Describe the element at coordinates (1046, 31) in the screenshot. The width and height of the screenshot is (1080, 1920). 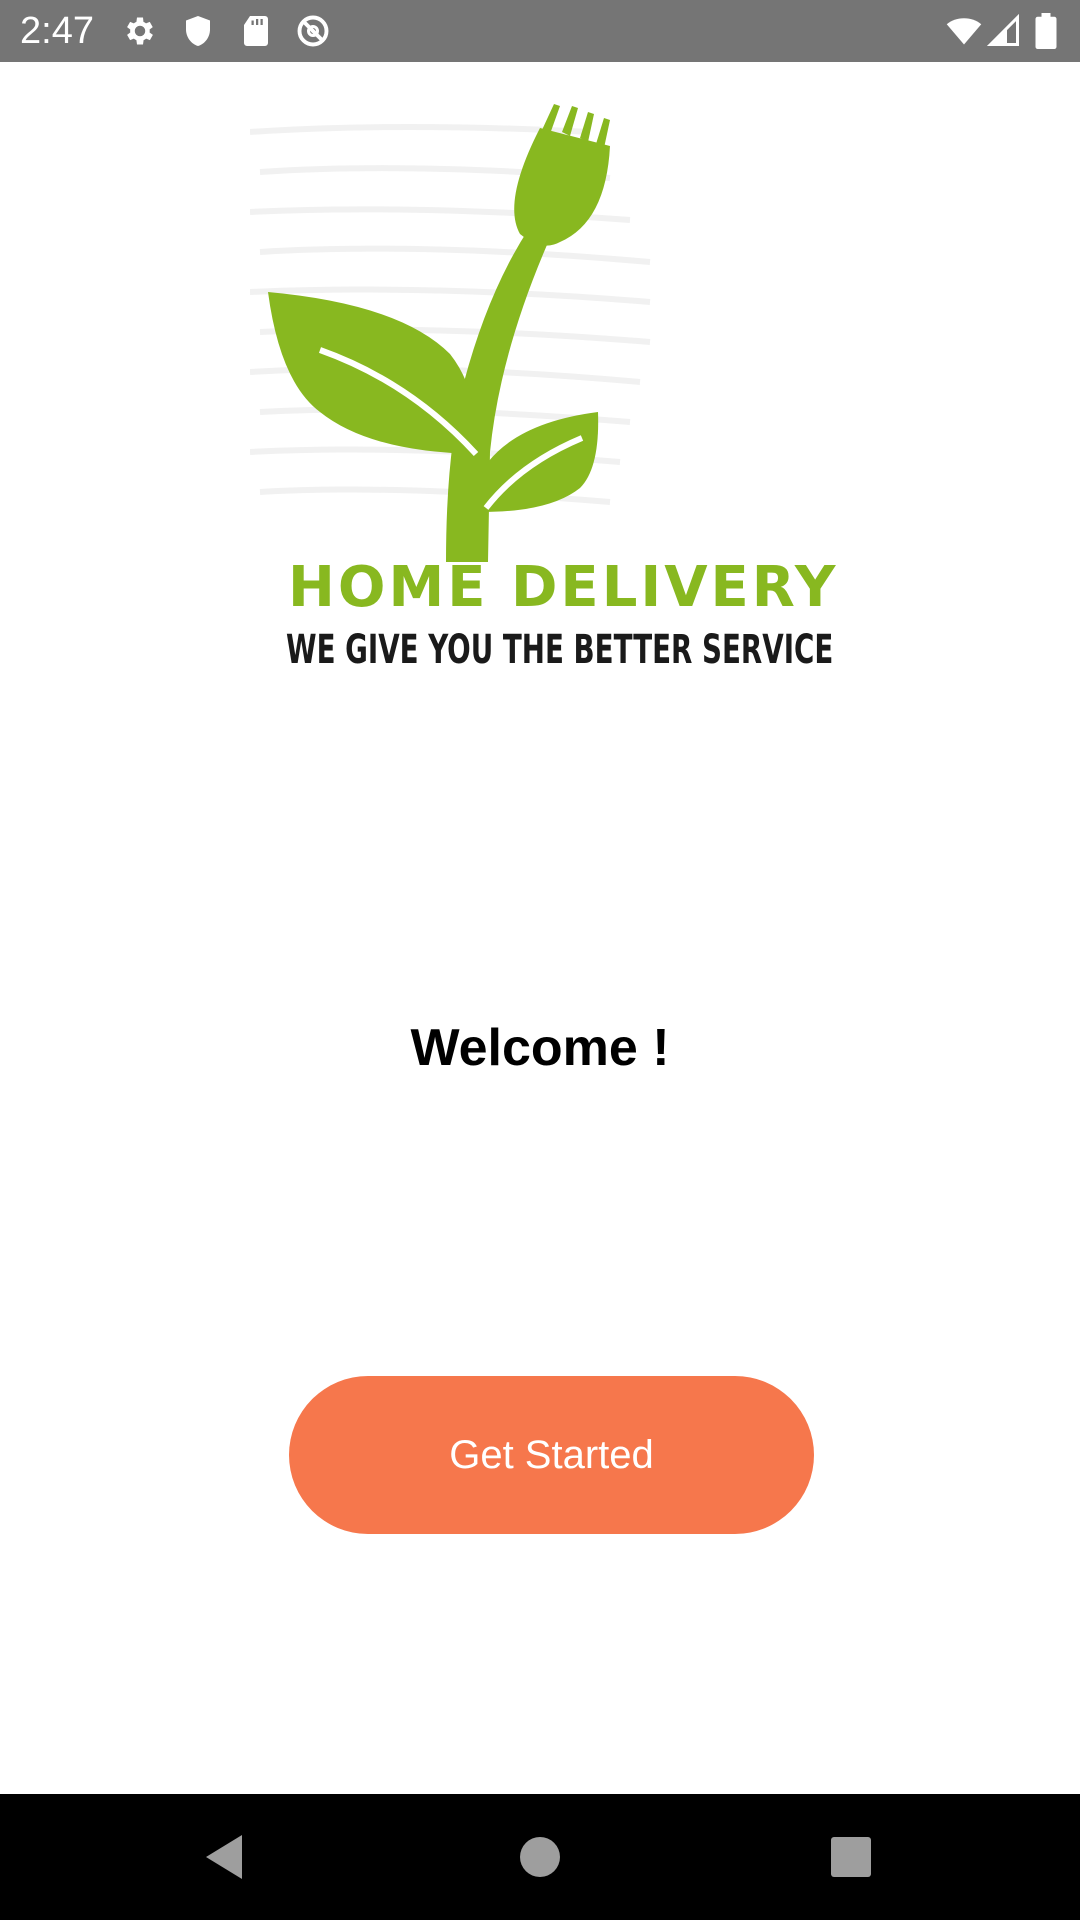
I see `battery-icon` at that location.